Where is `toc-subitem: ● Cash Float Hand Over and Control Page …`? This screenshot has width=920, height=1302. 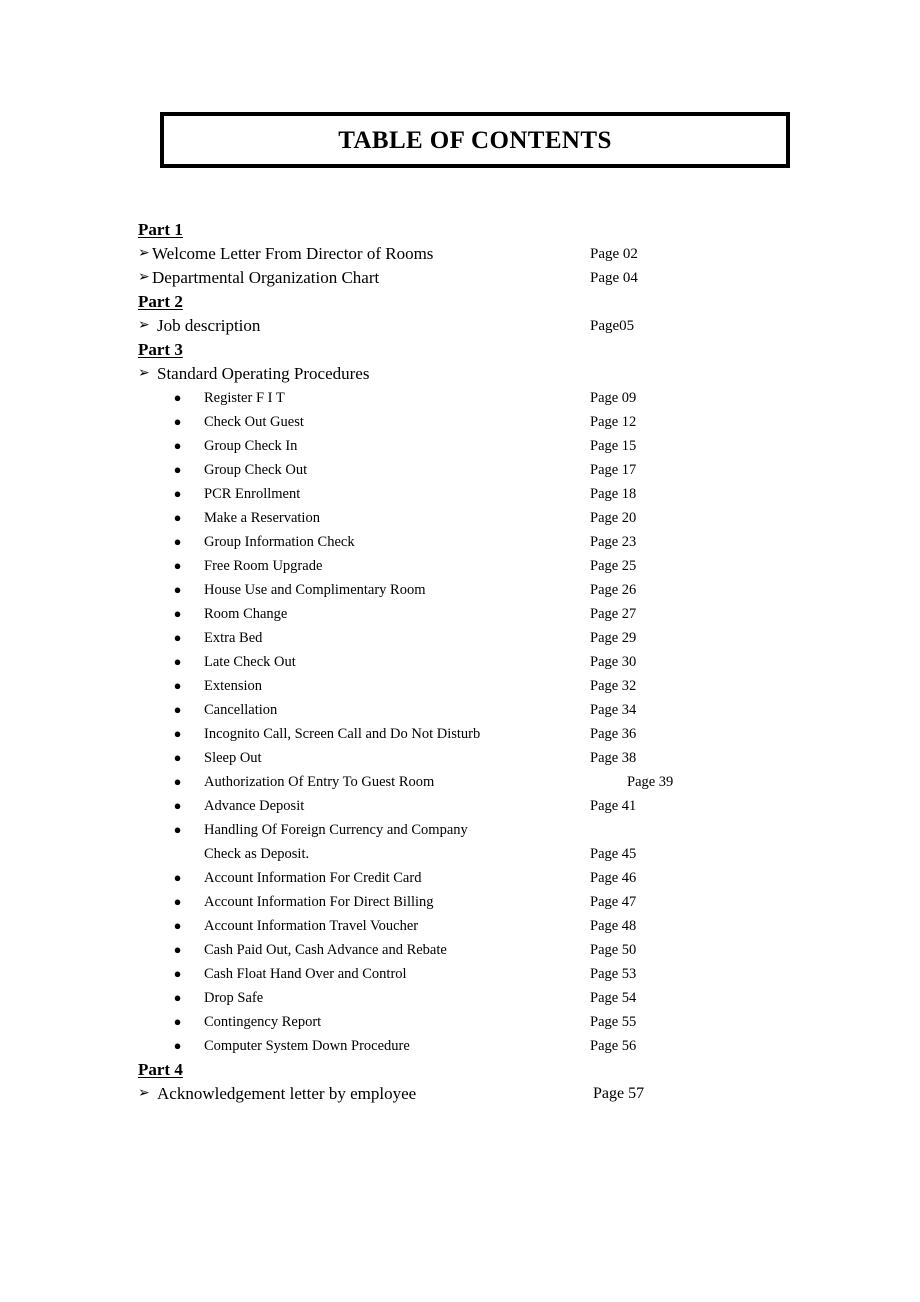 toc-subitem: ● Cash Float Hand Over and Control Page … is located at coordinates (460, 974).